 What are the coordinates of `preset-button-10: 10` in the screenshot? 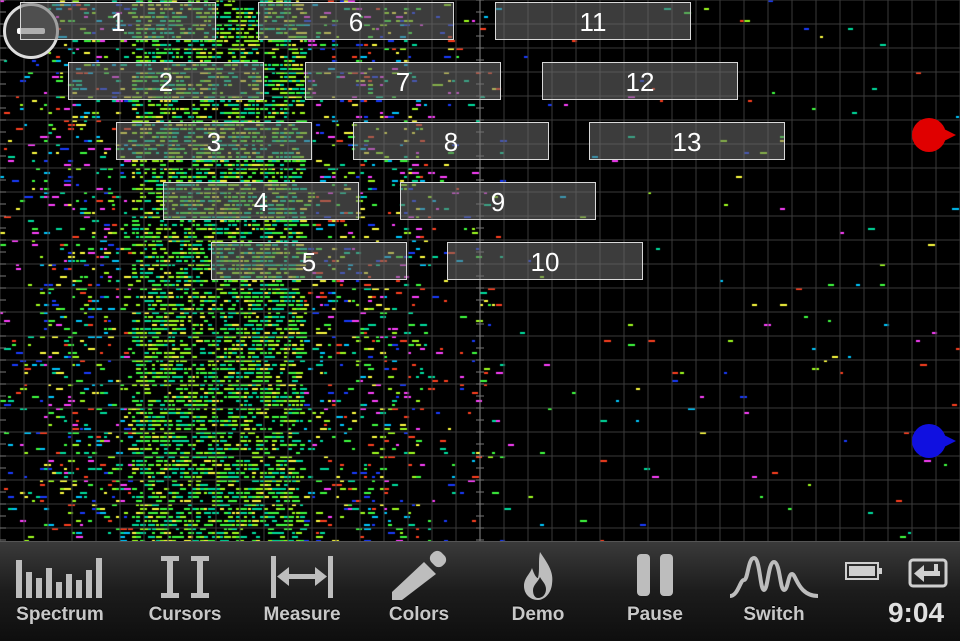 It's located at (545, 261).